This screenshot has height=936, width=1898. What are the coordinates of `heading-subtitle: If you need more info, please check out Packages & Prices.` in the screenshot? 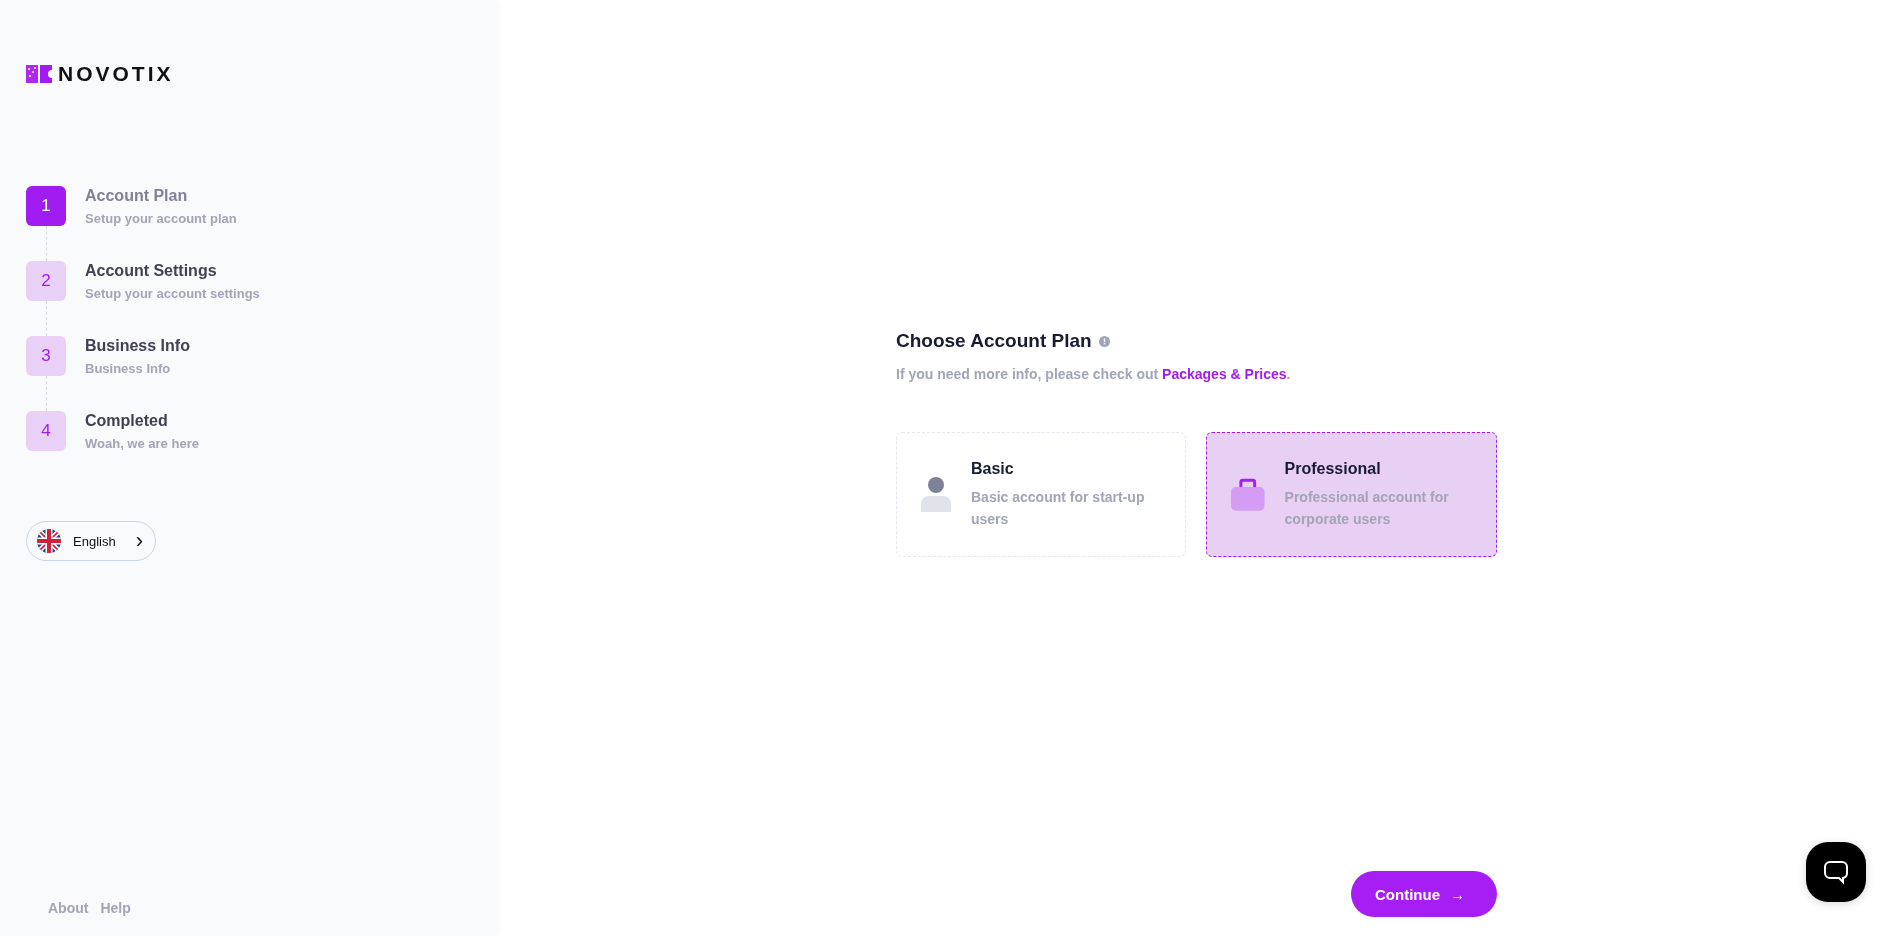 It's located at (1094, 374).